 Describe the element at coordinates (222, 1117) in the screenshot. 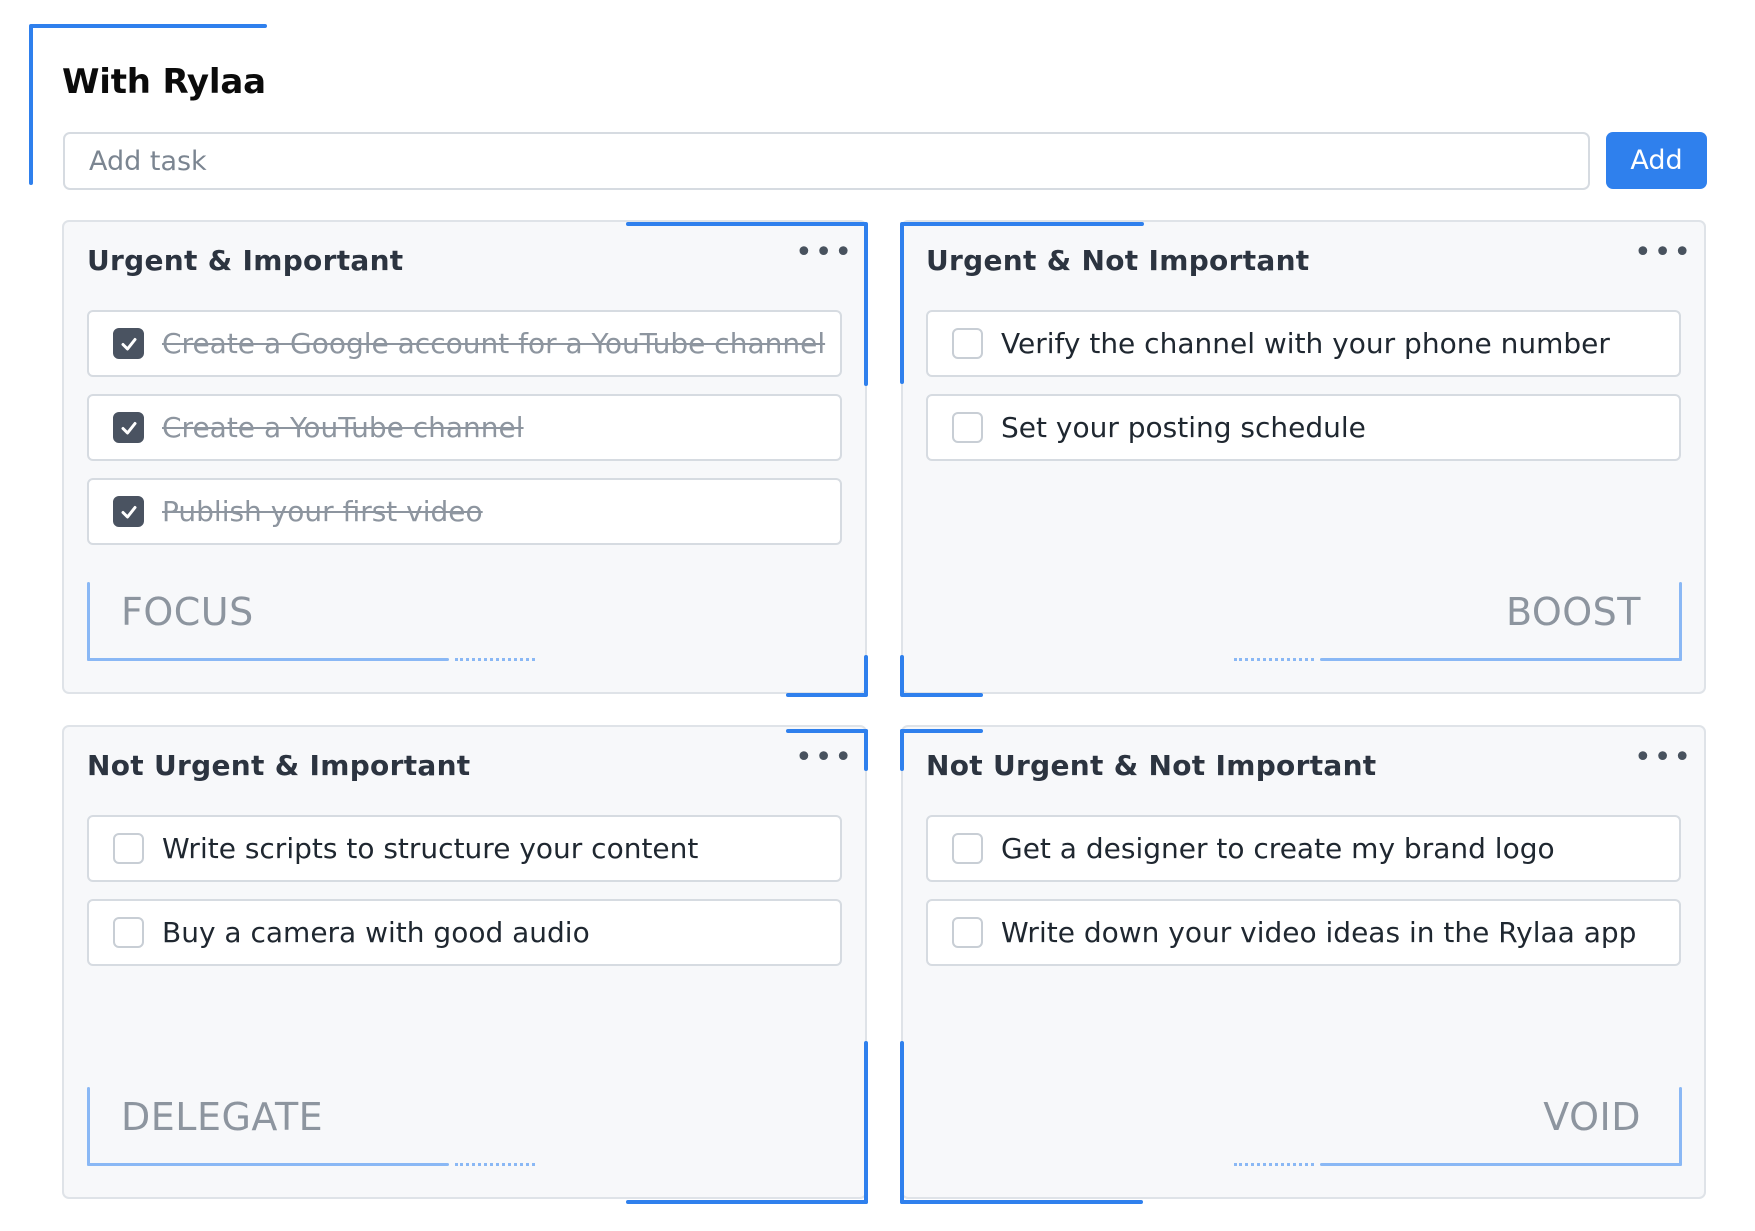

I see `quadrant-label: DELEGATE` at that location.